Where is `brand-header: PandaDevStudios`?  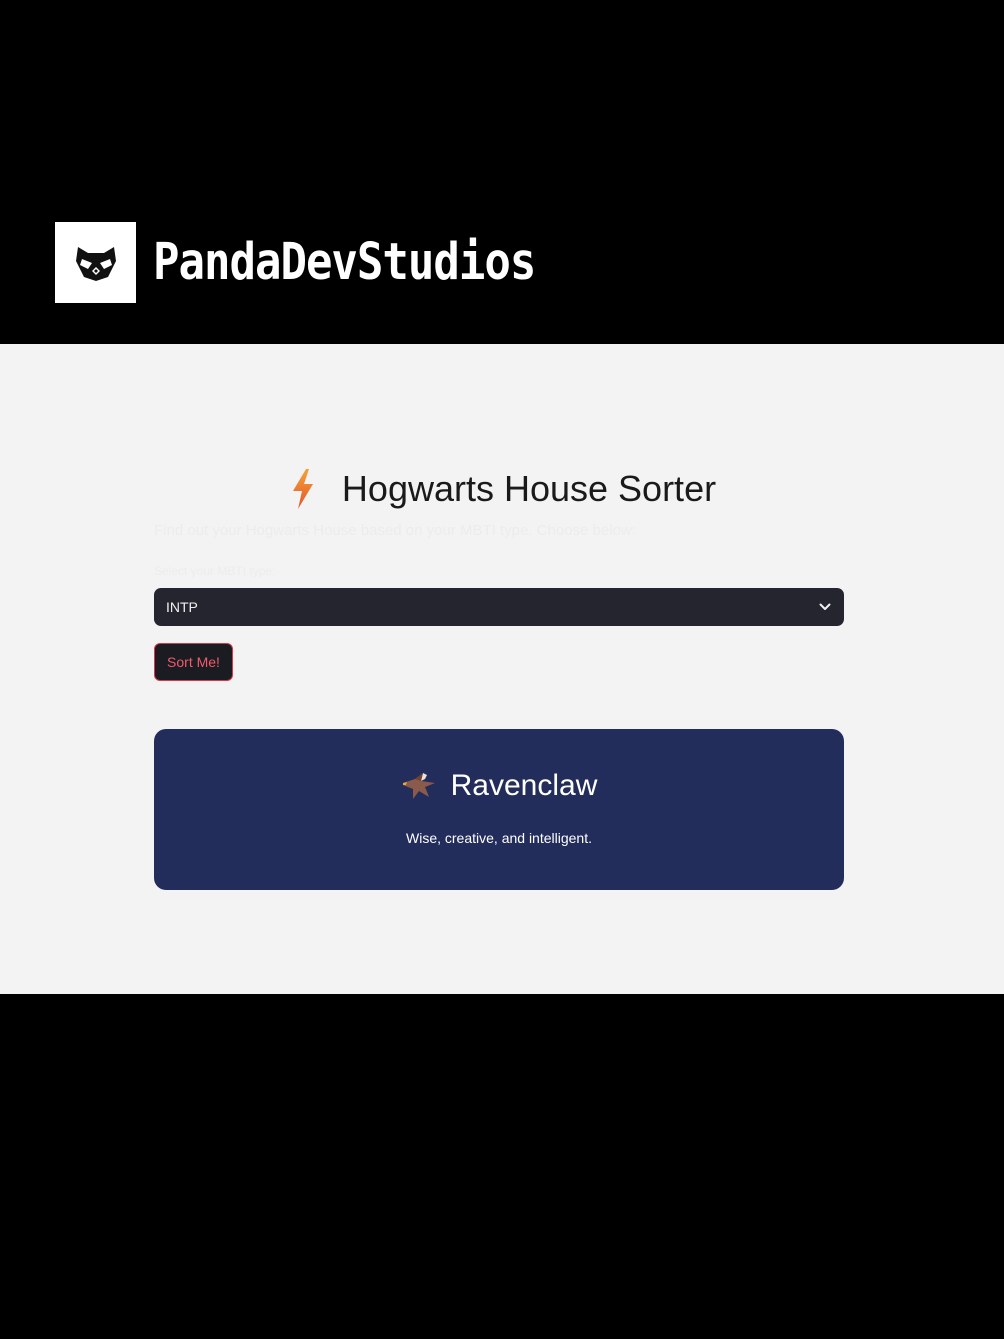 brand-header: PandaDevStudios is located at coordinates (295, 262).